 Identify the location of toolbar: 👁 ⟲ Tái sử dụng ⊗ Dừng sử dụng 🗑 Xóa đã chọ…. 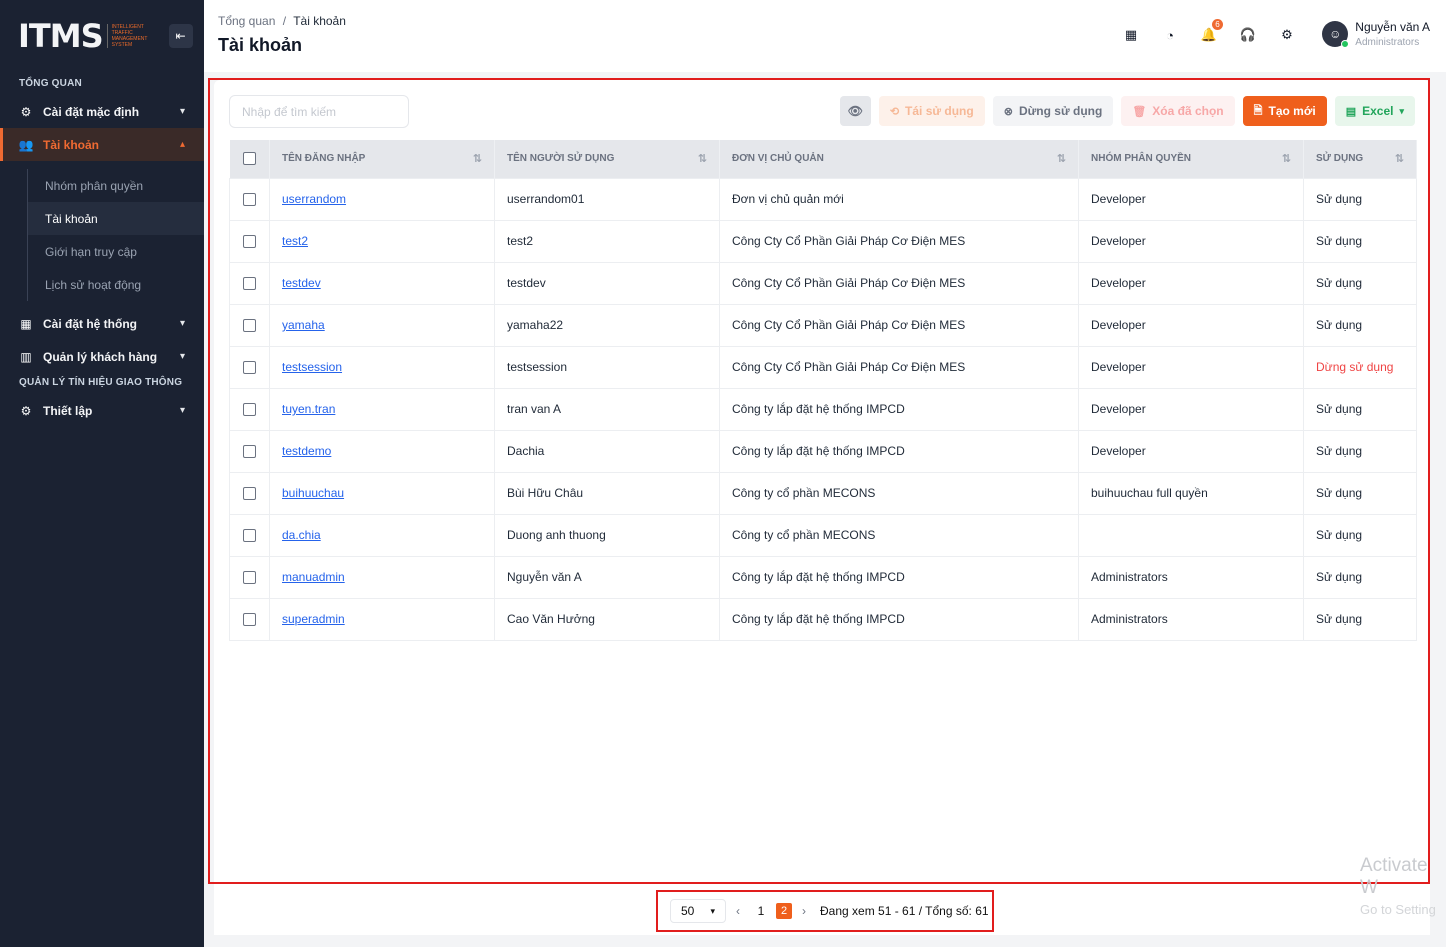
(822, 111).